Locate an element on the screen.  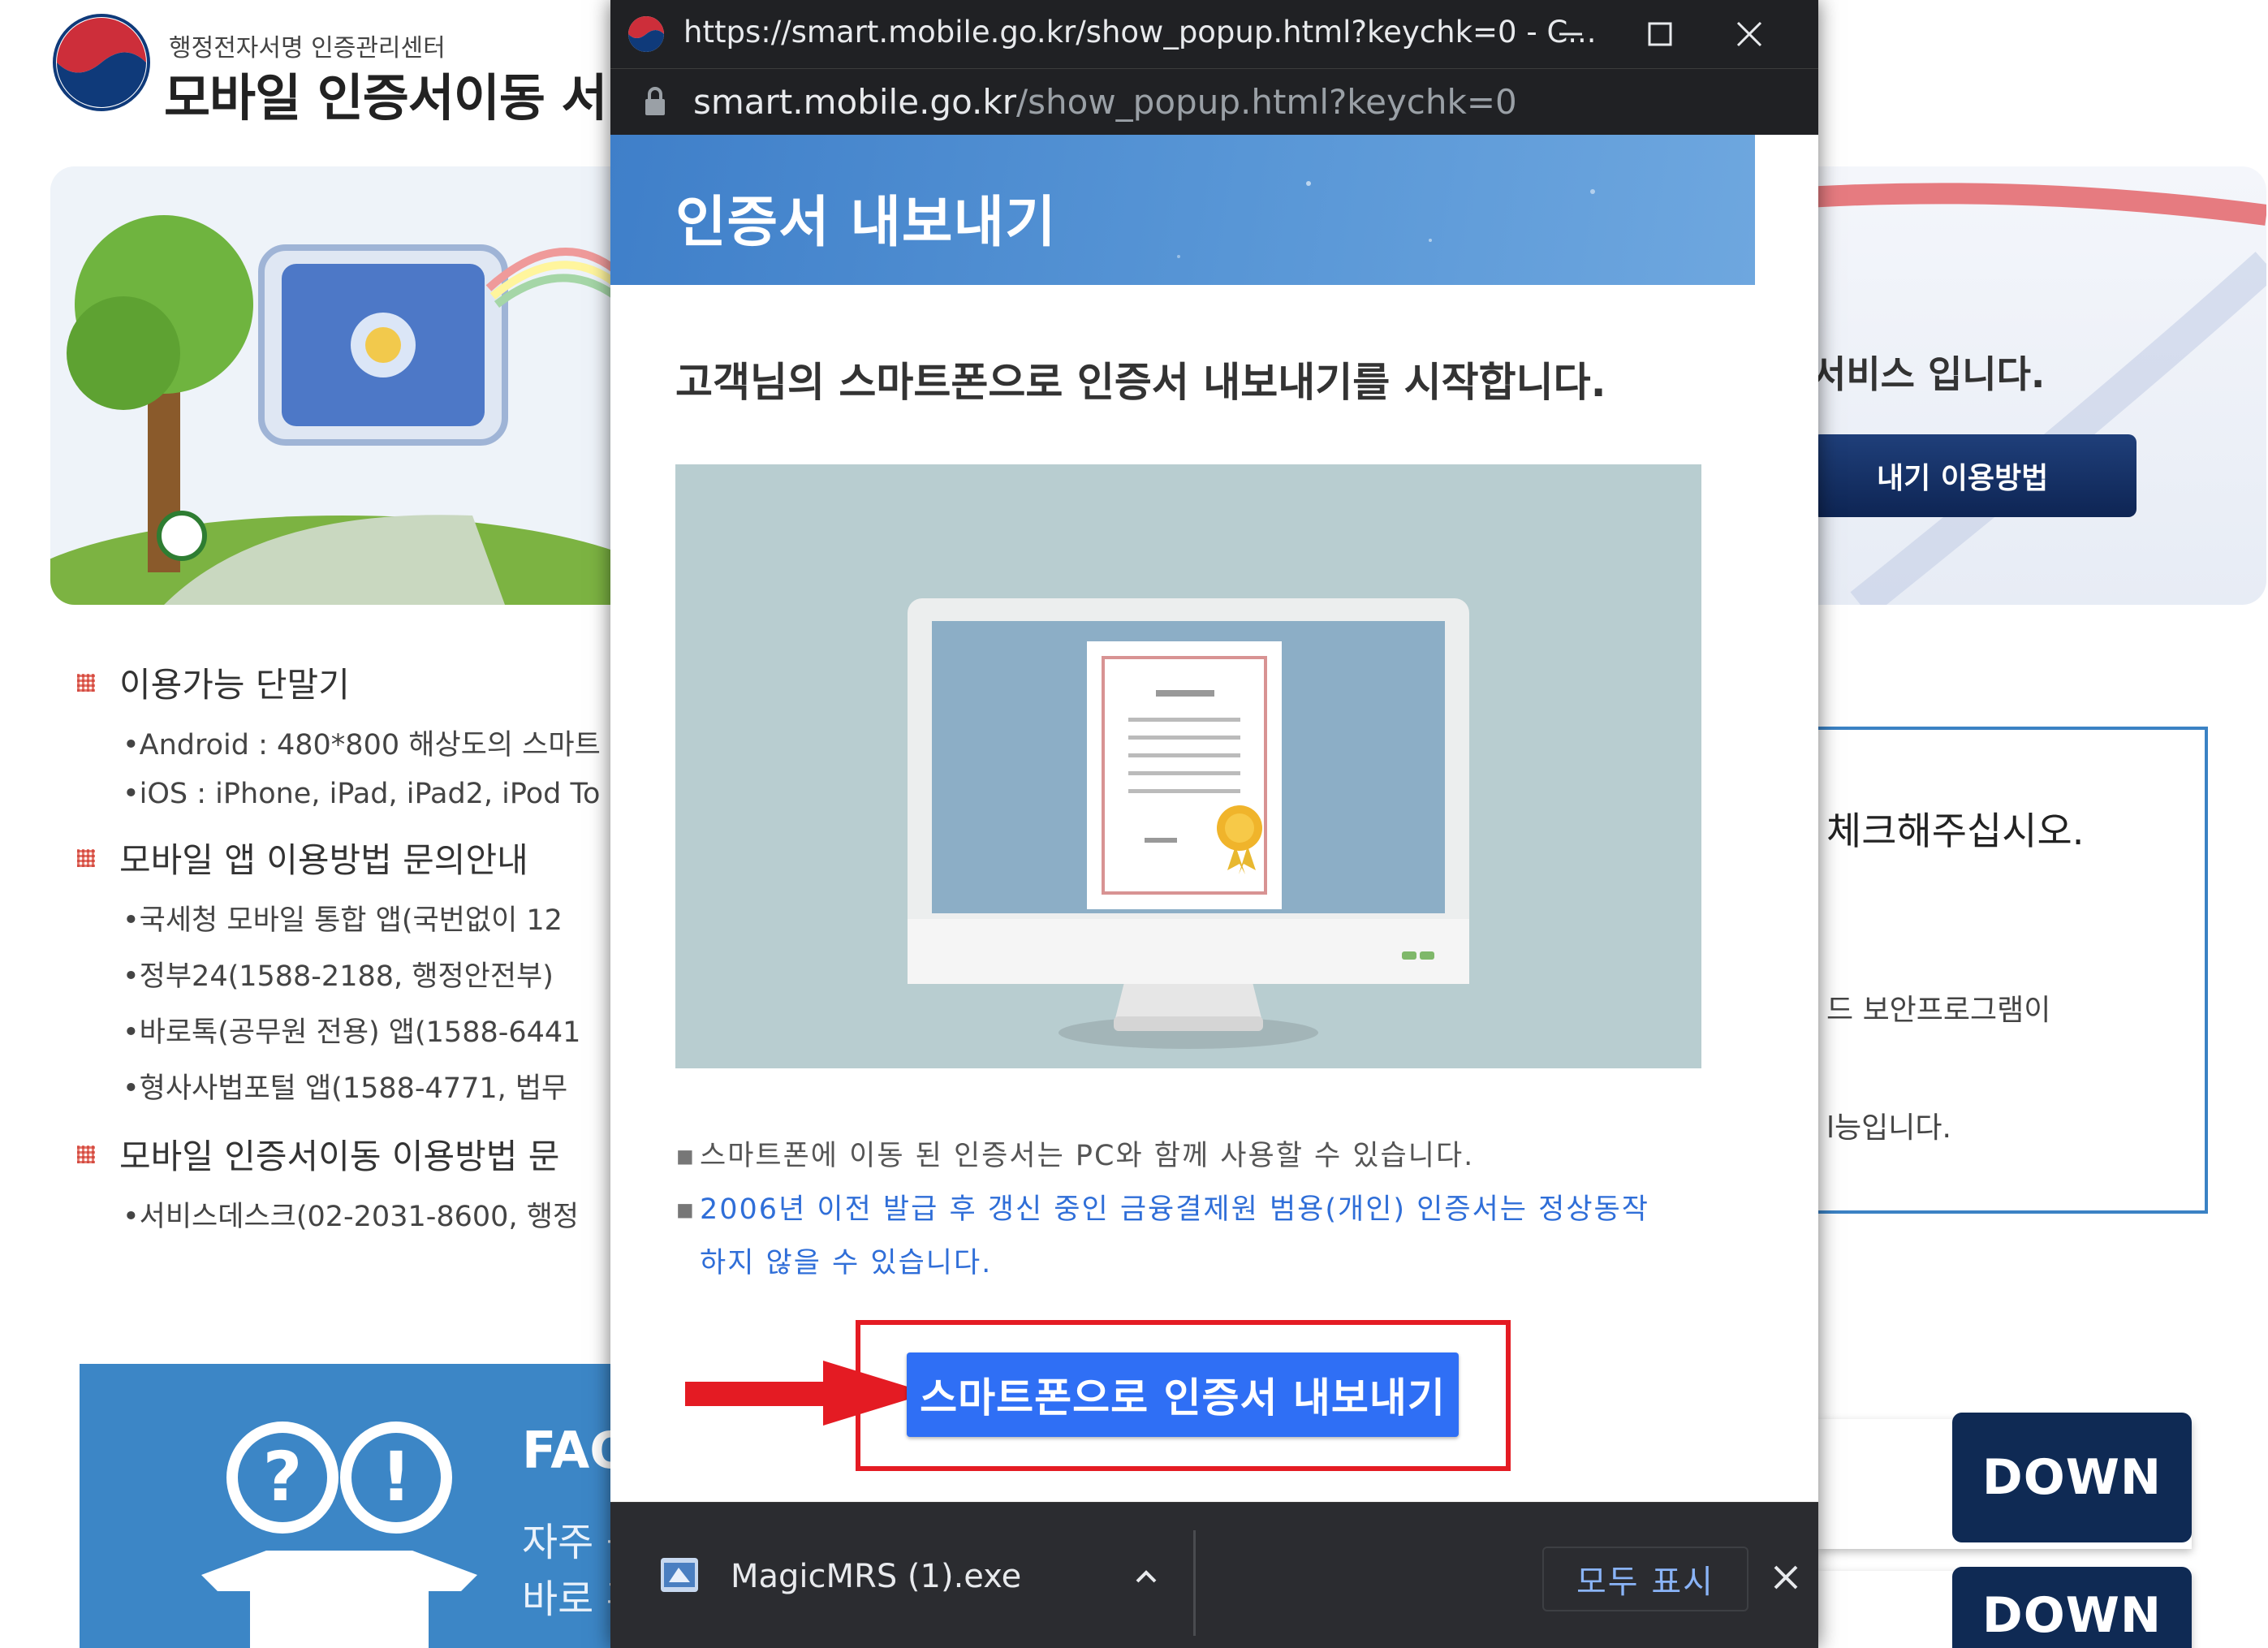
close-download-bar-icon is located at coordinates (1786, 1577).